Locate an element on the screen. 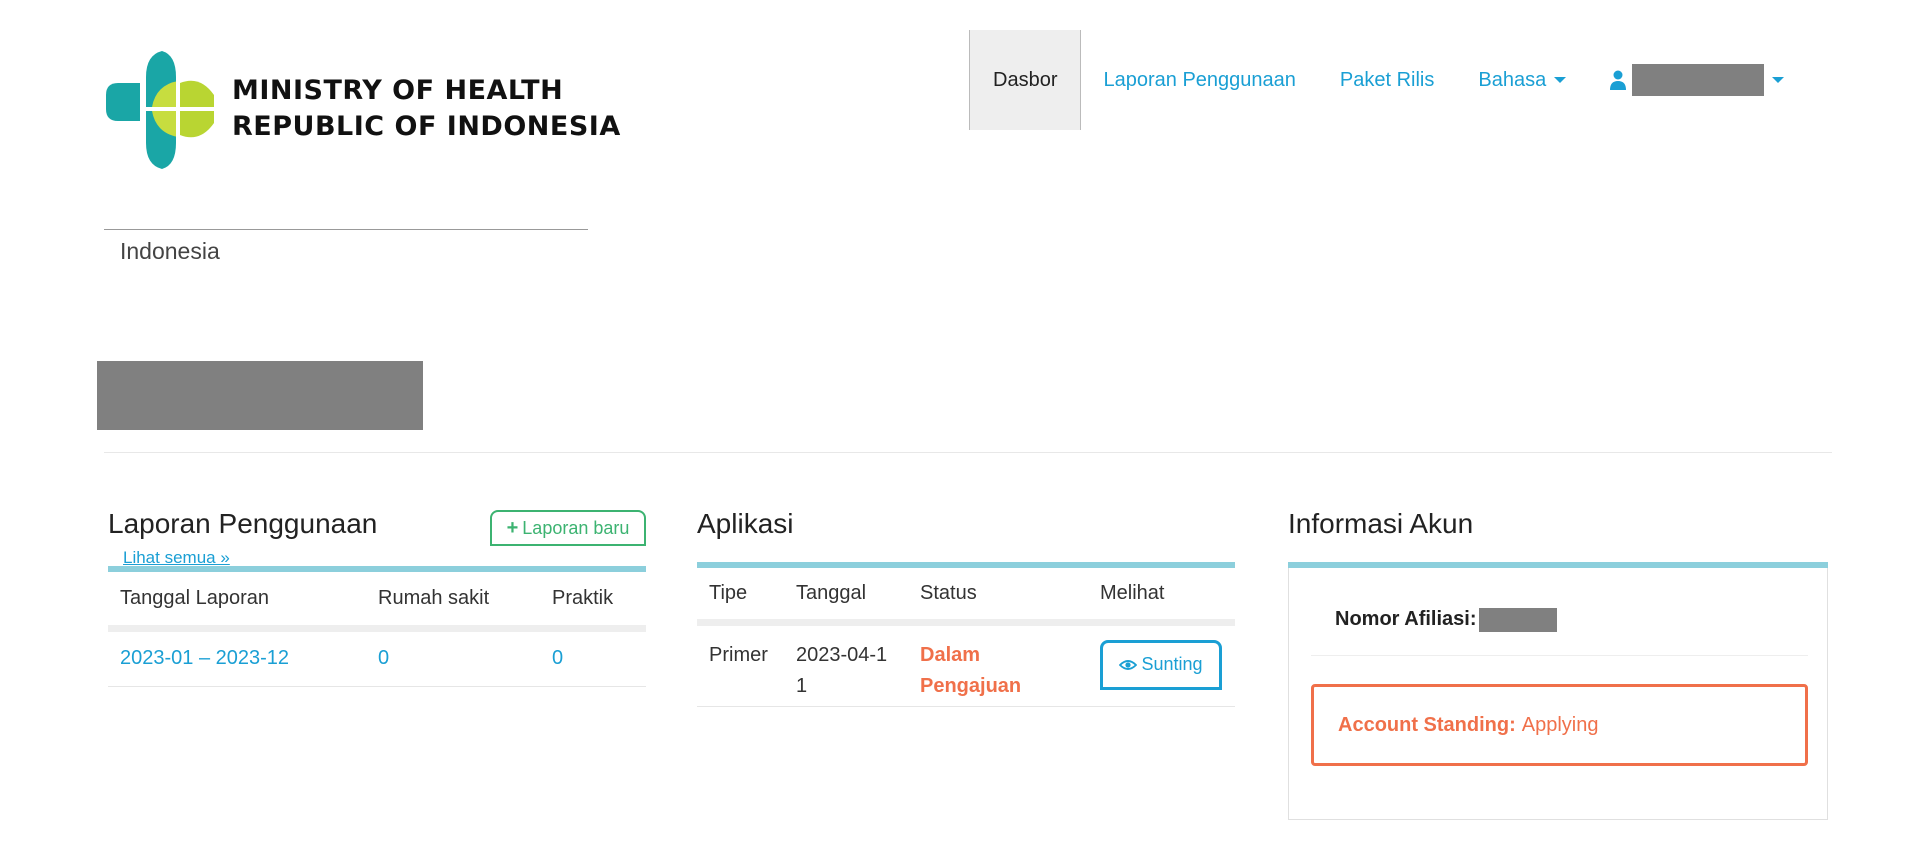  report-period-link: 2023-01 – 2023-12 is located at coordinates (204, 658).